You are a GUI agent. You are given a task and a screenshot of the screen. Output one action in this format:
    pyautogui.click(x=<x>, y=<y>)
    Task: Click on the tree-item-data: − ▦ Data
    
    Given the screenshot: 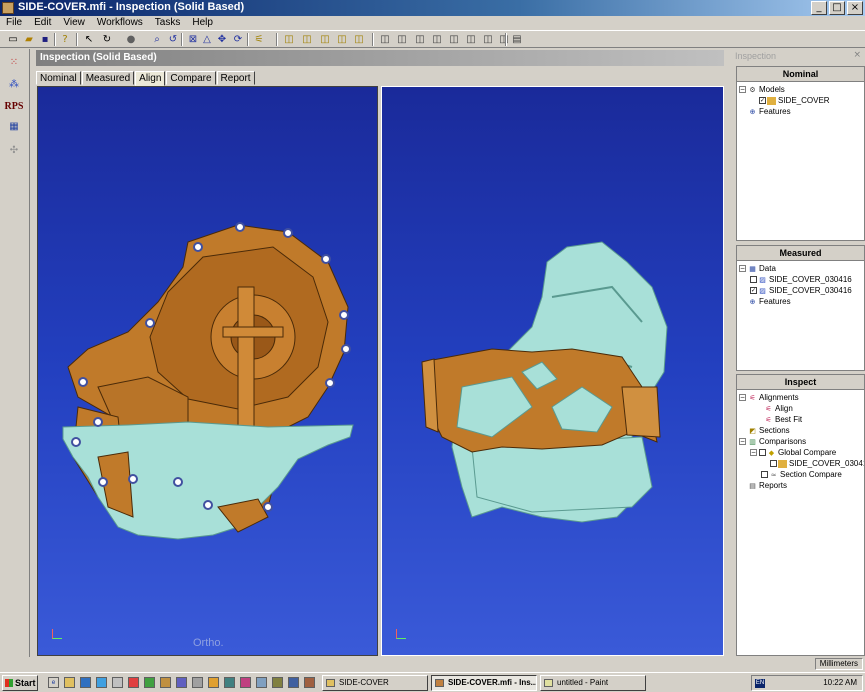 What is the action you would take?
    pyautogui.click(x=800, y=268)
    